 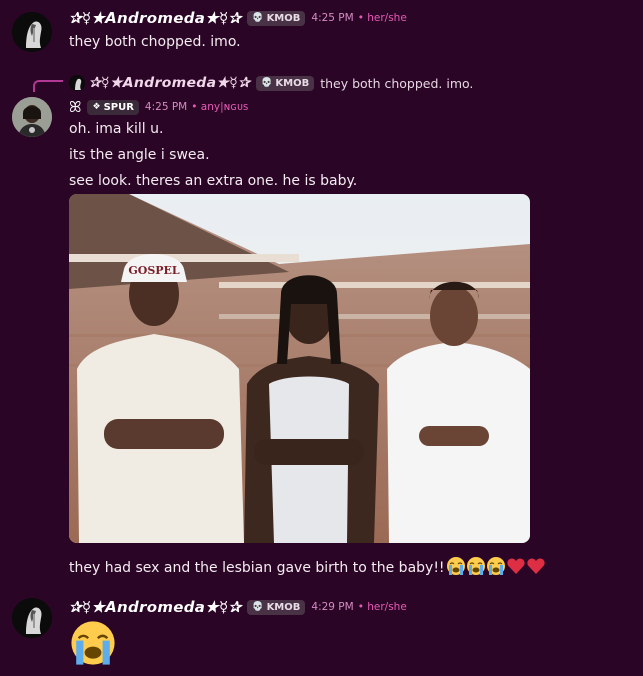 I want to click on diamond-icon: ❖, so click(x=96, y=107).